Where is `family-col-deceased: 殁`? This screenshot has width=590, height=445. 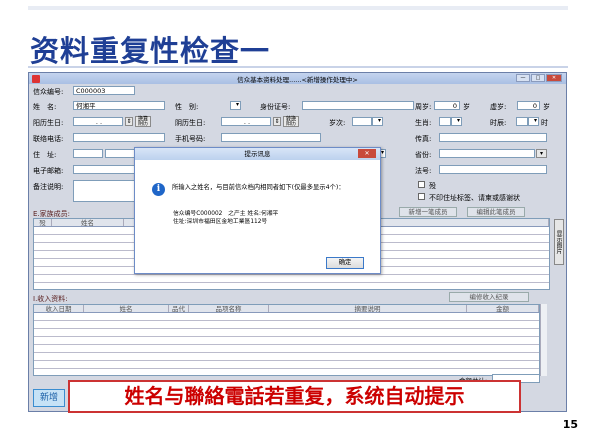 family-col-deceased: 殁 is located at coordinates (43, 223).